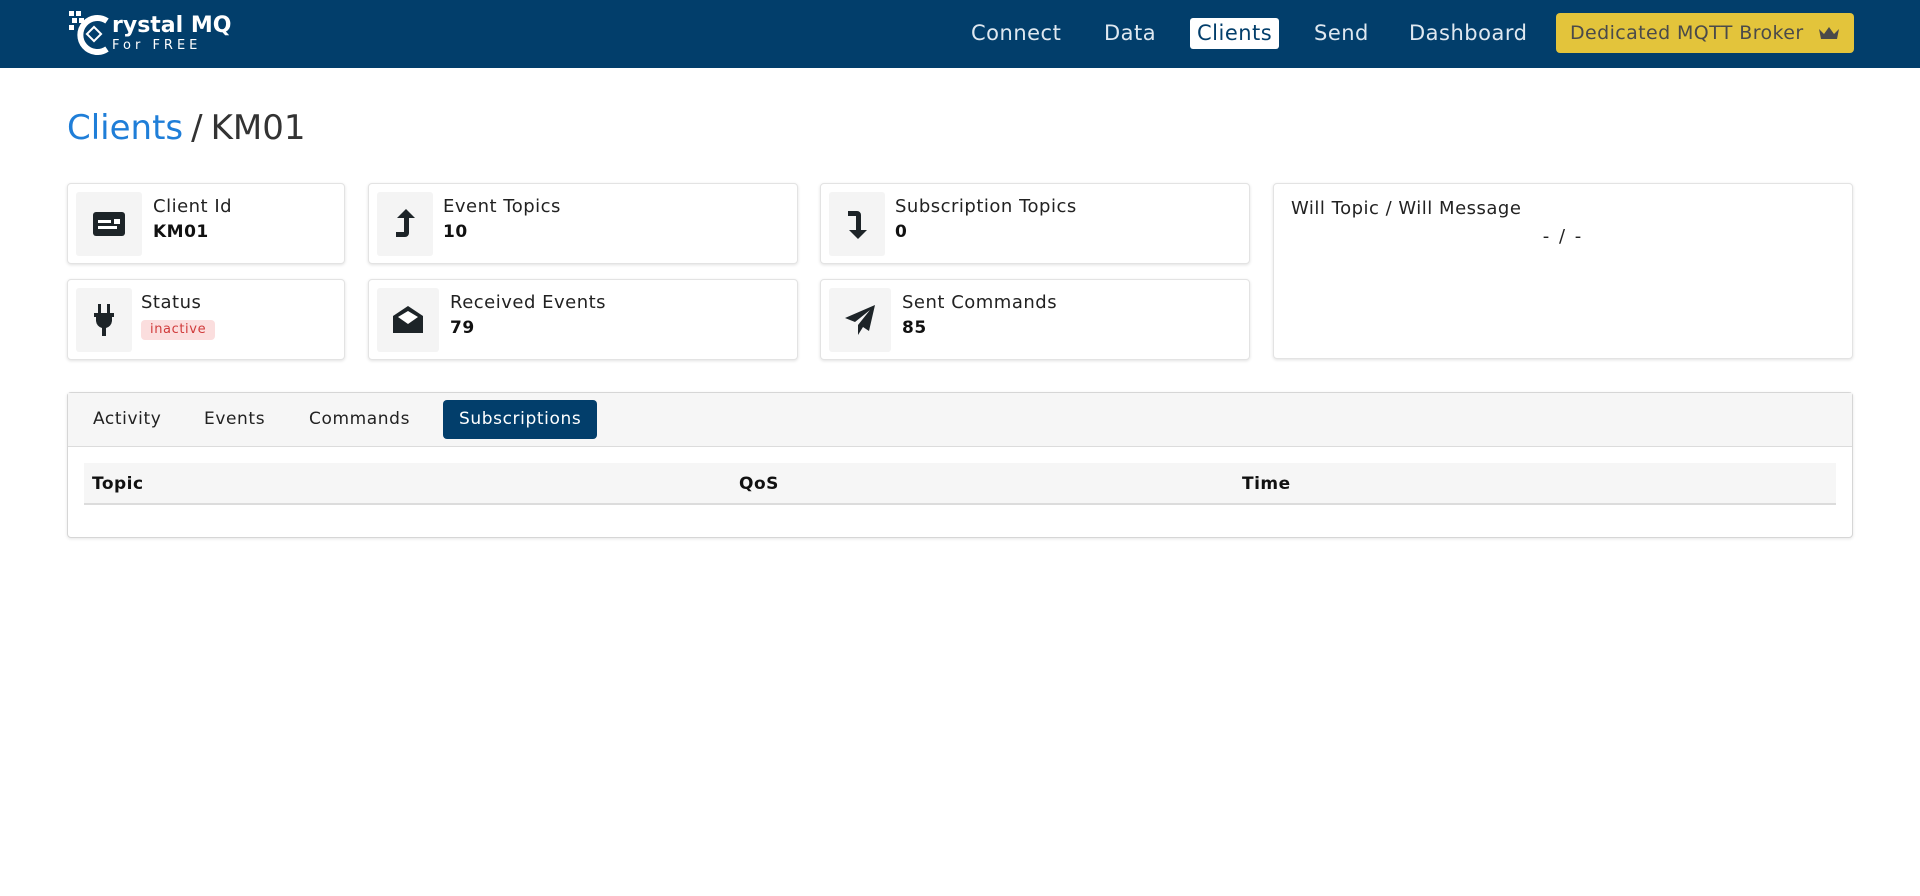  What do you see at coordinates (127, 419) in the screenshot?
I see `tab-activity: Activity` at bounding box center [127, 419].